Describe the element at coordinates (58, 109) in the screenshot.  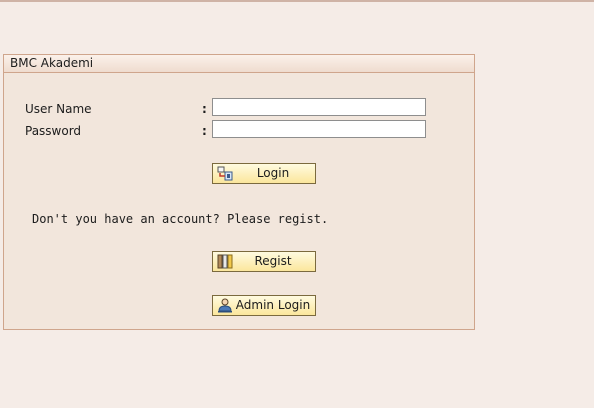
I see `username-label: User Name` at that location.